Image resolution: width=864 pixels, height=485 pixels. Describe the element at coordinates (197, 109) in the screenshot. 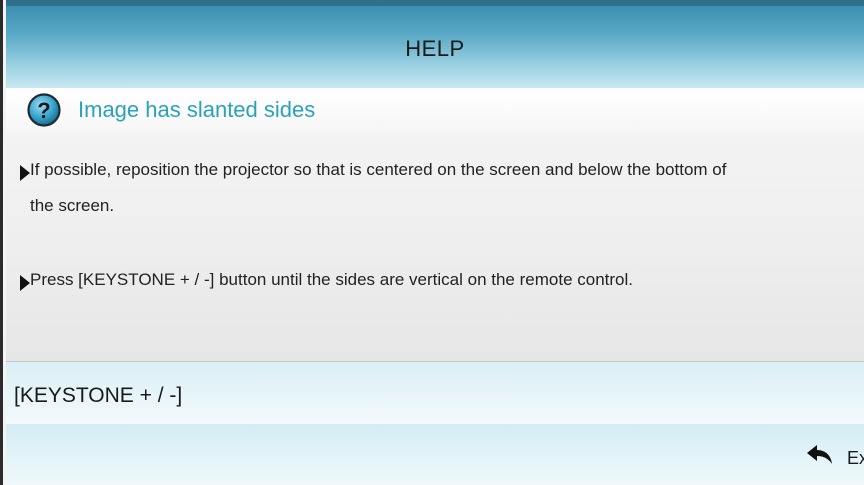

I see `topic-title: Image has slanted sides` at that location.